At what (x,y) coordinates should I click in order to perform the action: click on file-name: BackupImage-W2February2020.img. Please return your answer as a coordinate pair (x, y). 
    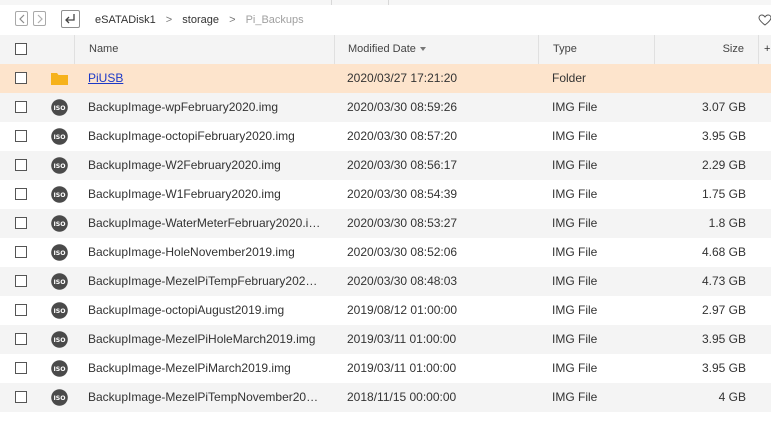
    Looking at the image, I should click on (206, 165).